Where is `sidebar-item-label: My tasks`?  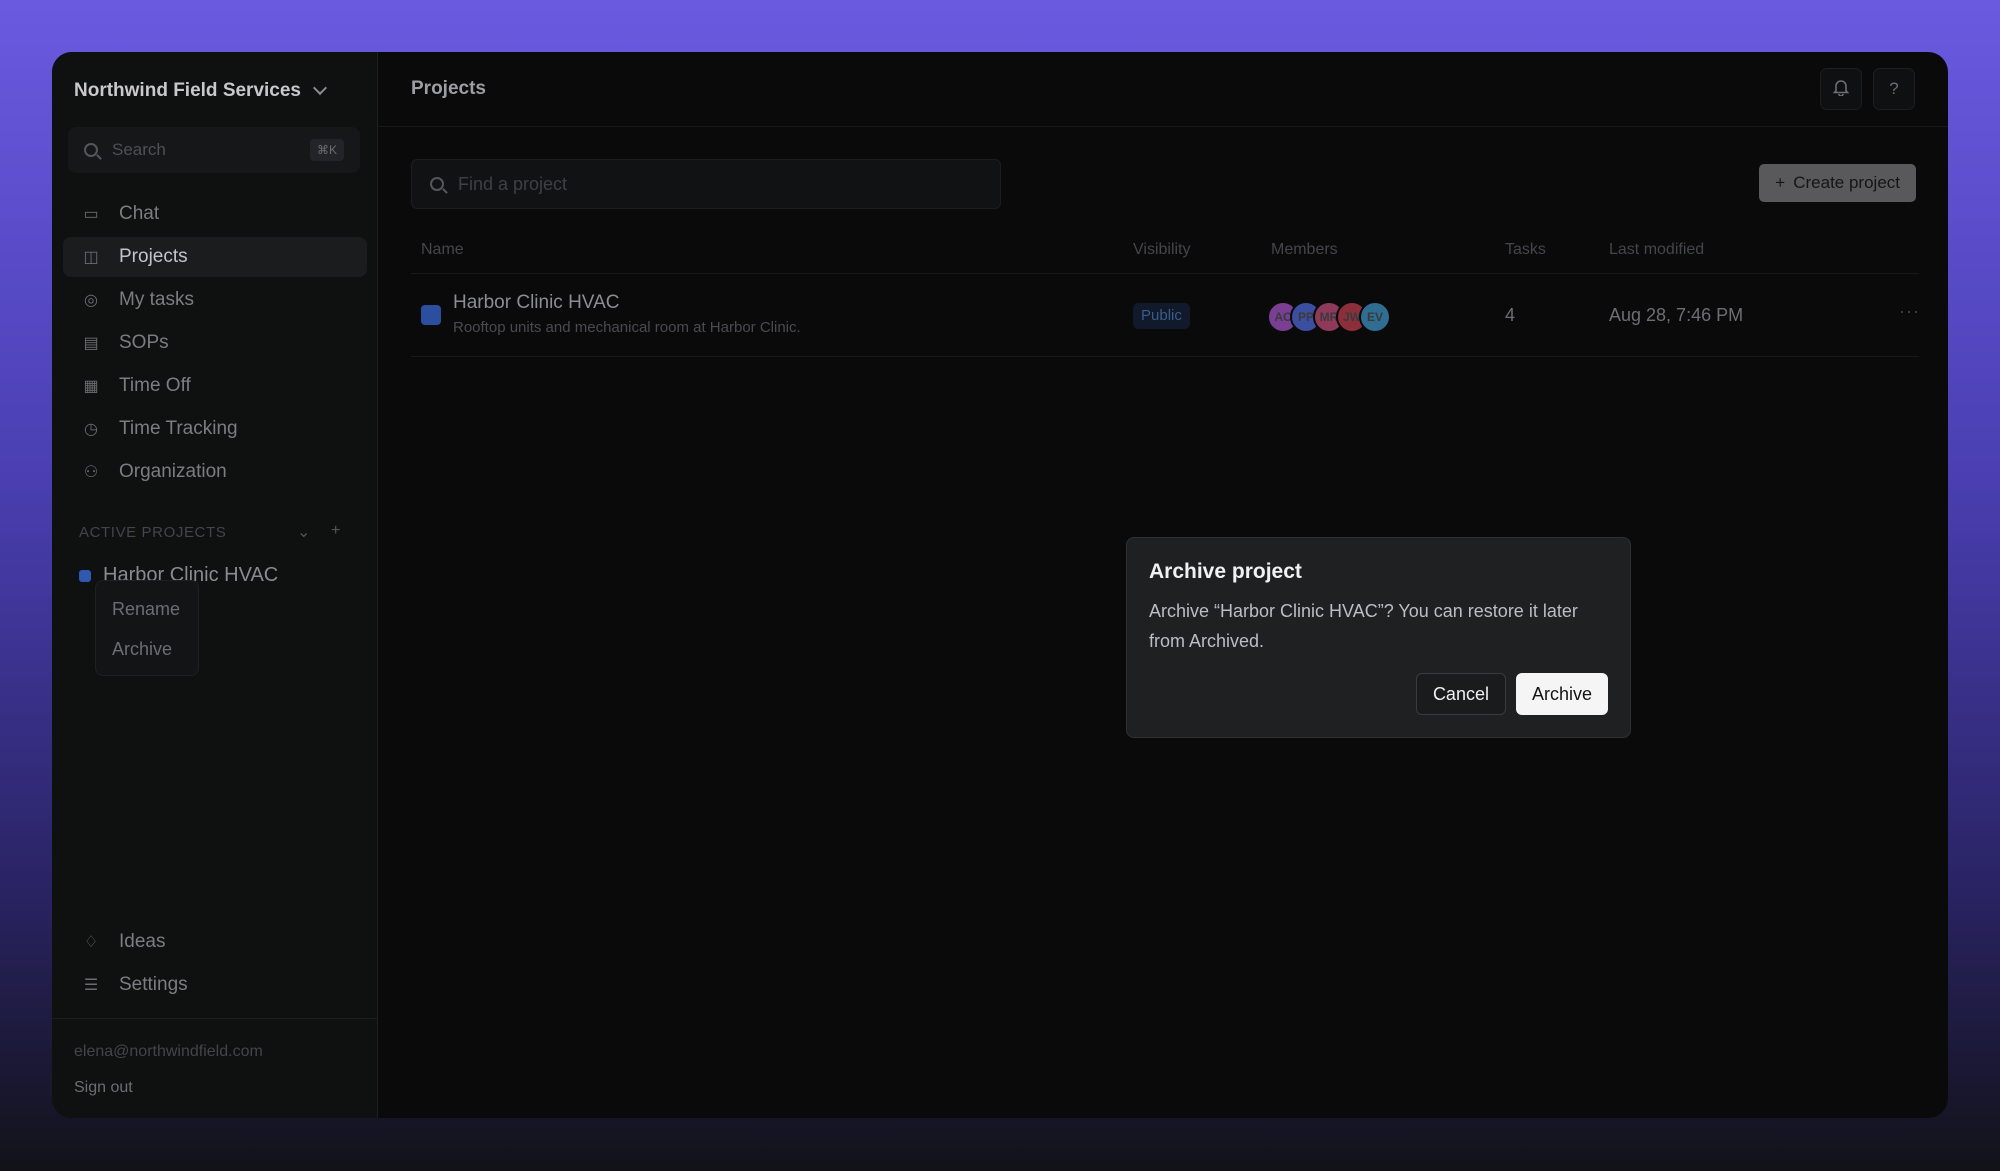
sidebar-item-label: My tasks is located at coordinates (156, 299).